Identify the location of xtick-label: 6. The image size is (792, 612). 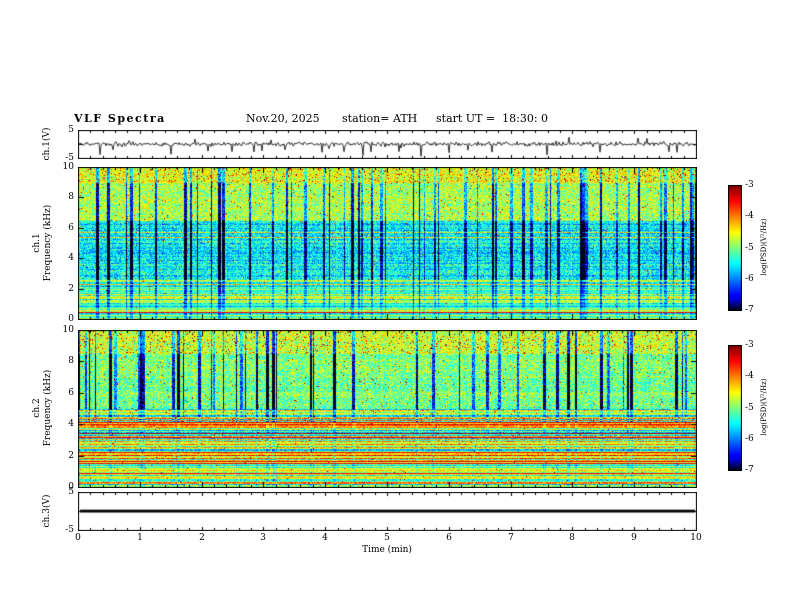
(449, 538).